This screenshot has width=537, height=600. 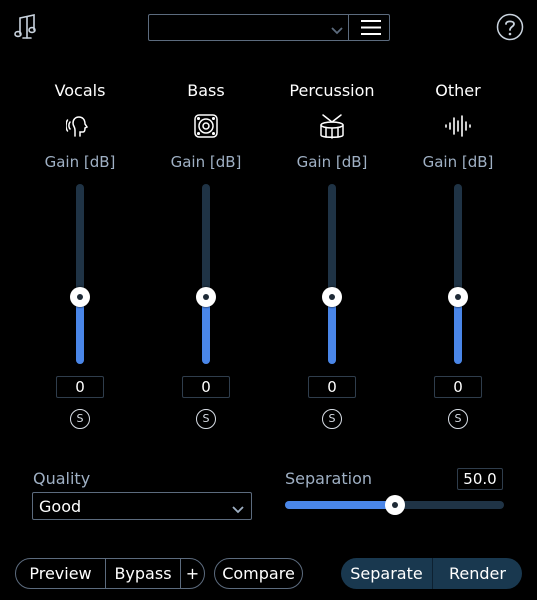 What do you see at coordinates (79, 126) in the screenshot?
I see `vocals-head-icon` at bounding box center [79, 126].